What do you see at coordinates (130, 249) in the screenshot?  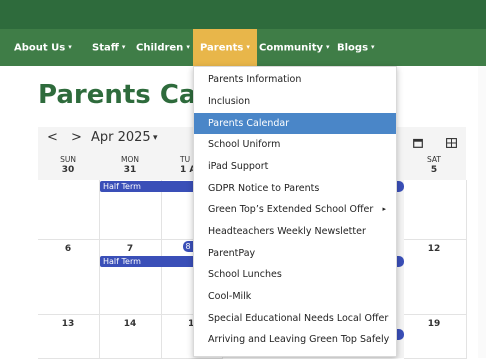 I see `day-number: 7` at bounding box center [130, 249].